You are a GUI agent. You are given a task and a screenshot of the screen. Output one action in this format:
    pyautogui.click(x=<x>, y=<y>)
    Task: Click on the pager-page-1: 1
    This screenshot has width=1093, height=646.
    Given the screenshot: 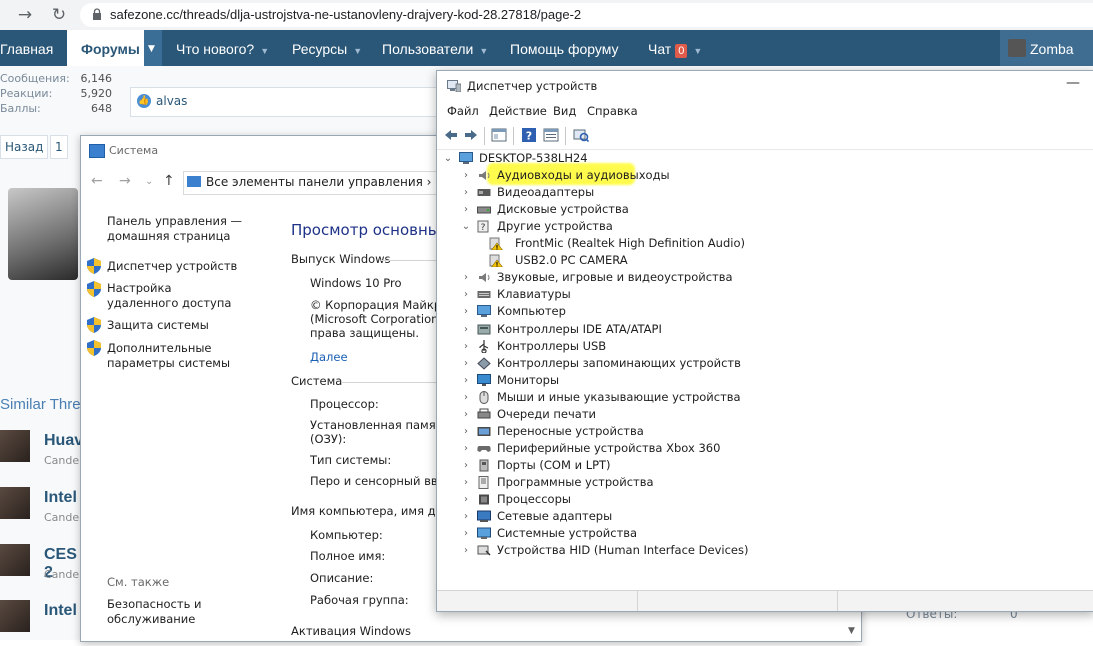 What is the action you would take?
    pyautogui.click(x=59, y=147)
    